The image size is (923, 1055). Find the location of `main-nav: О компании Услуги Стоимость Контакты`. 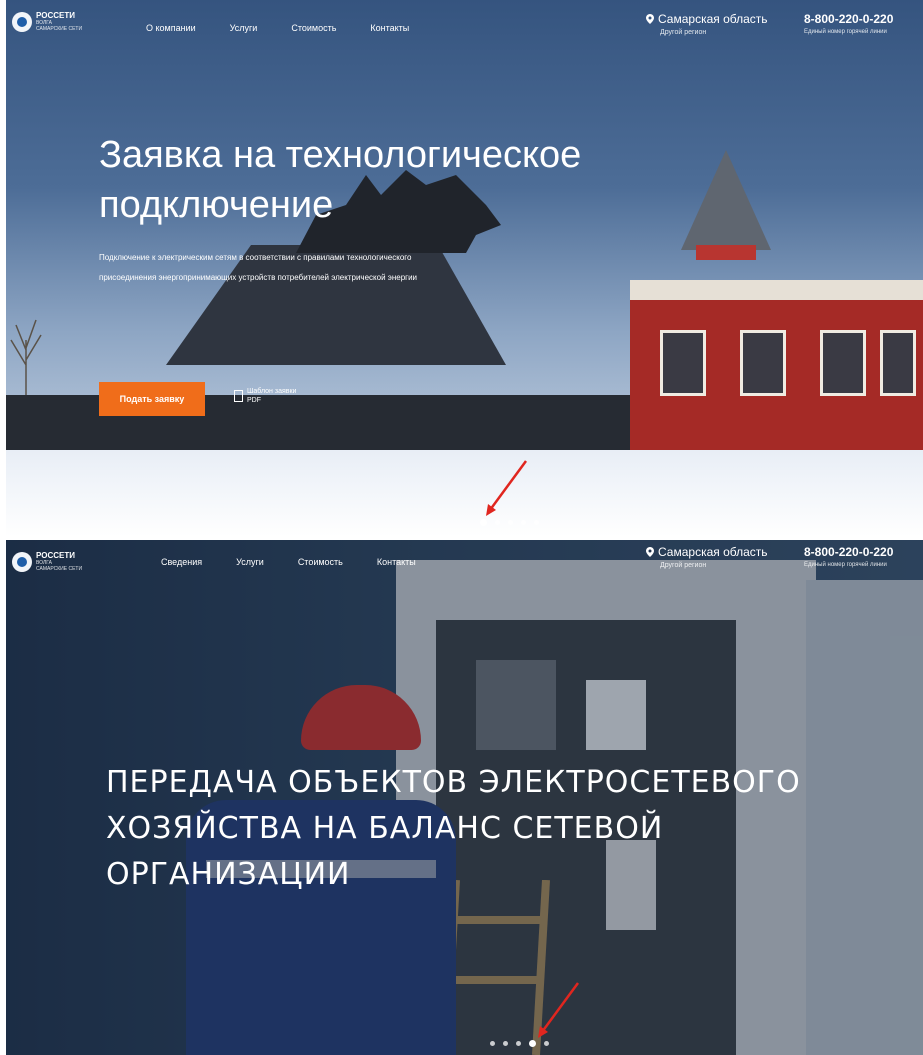

main-nav: О компании Услуги Стоимость Контакты is located at coordinates (277, 28).